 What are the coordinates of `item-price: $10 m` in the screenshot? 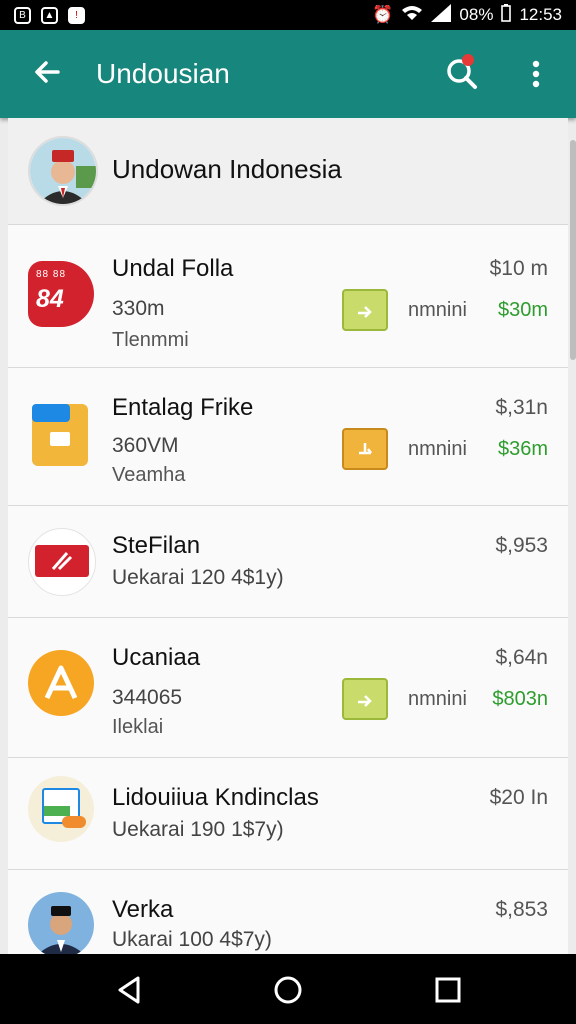 It's located at (518, 268).